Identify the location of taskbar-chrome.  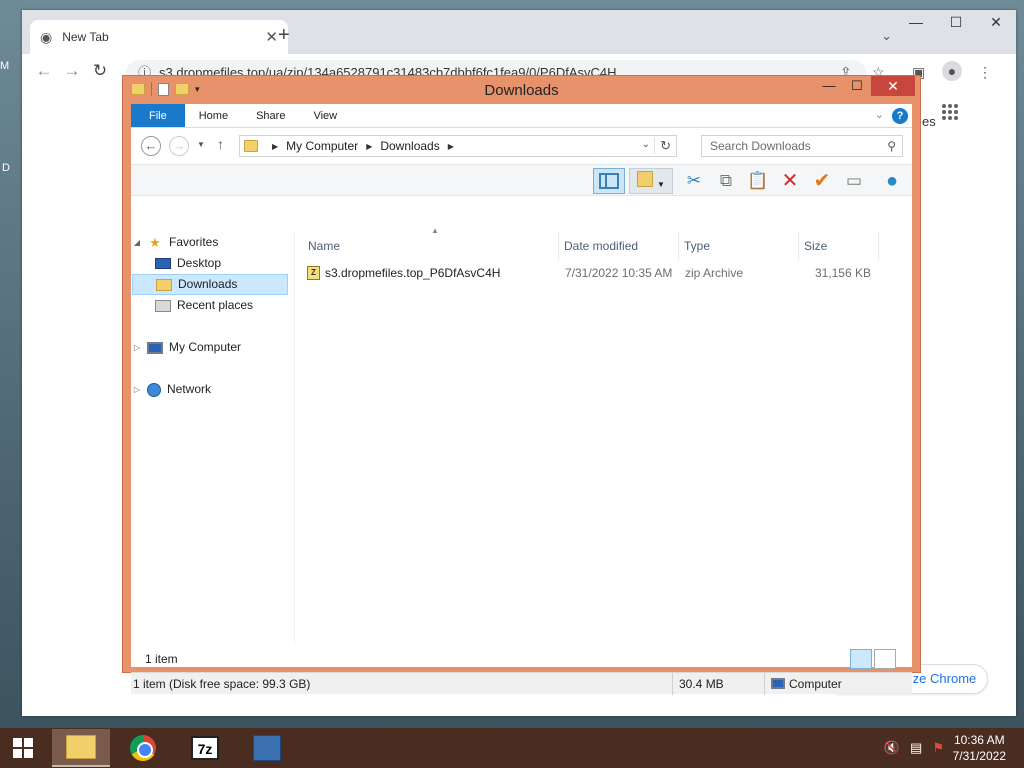
(143, 748).